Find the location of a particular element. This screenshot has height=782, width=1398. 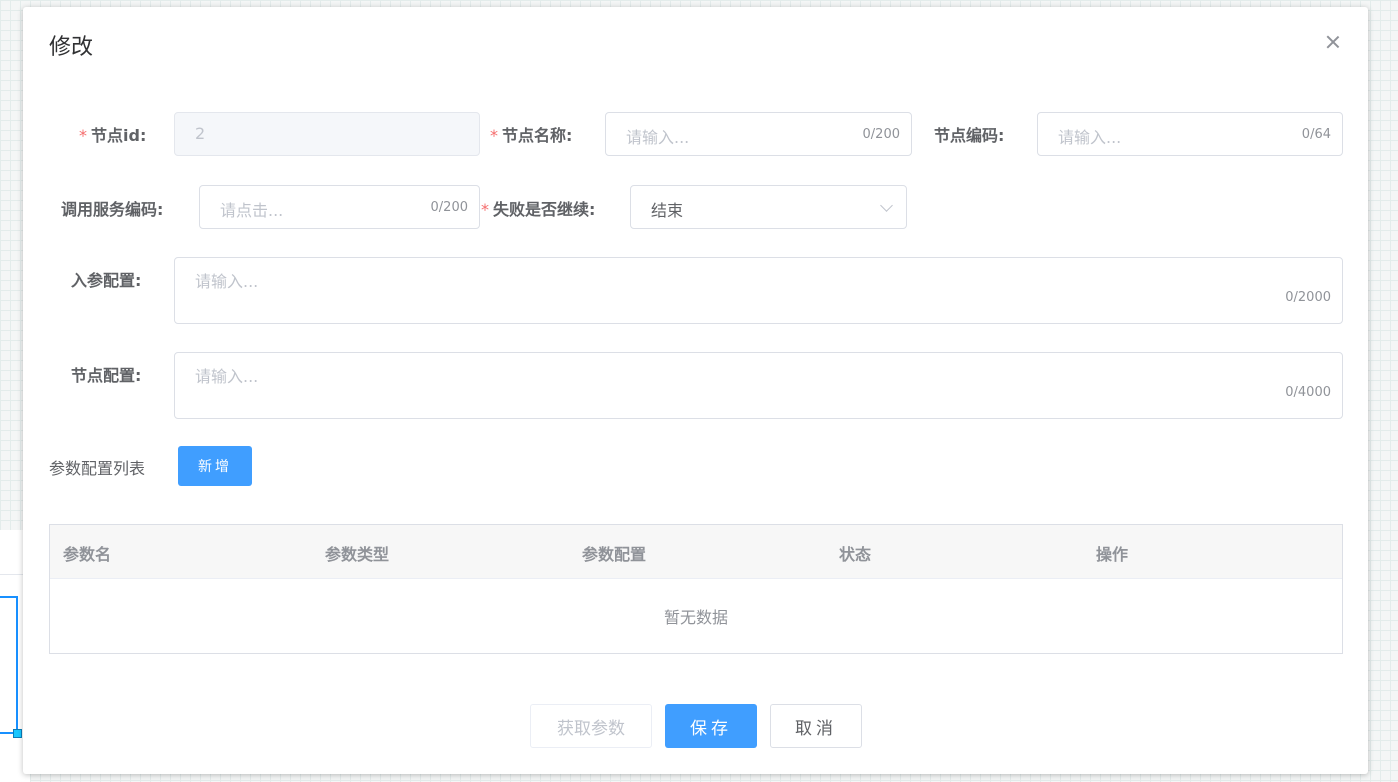

background-node-handle is located at coordinates (17, 733).